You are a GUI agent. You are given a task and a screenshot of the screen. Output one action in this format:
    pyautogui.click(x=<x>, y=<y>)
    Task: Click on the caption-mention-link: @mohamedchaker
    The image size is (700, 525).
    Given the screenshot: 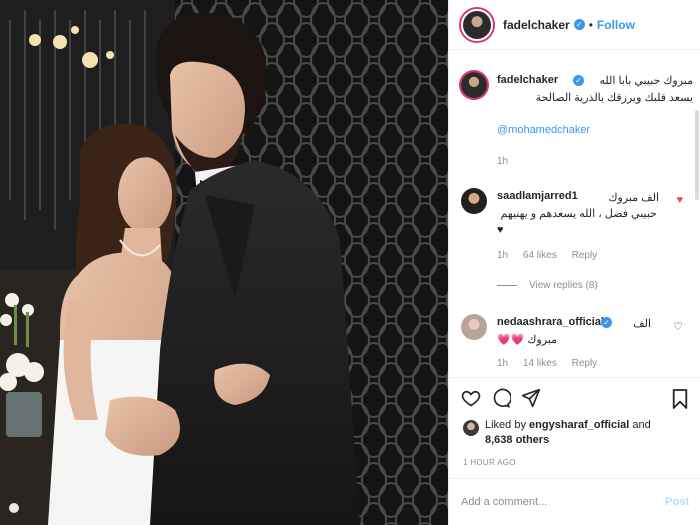 What is the action you would take?
    pyautogui.click(x=543, y=130)
    